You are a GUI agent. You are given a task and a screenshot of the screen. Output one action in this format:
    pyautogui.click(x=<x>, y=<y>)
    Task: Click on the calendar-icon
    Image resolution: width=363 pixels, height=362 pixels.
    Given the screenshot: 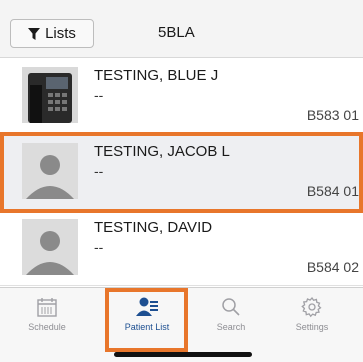 What is the action you would take?
    pyautogui.click(x=47, y=307)
    